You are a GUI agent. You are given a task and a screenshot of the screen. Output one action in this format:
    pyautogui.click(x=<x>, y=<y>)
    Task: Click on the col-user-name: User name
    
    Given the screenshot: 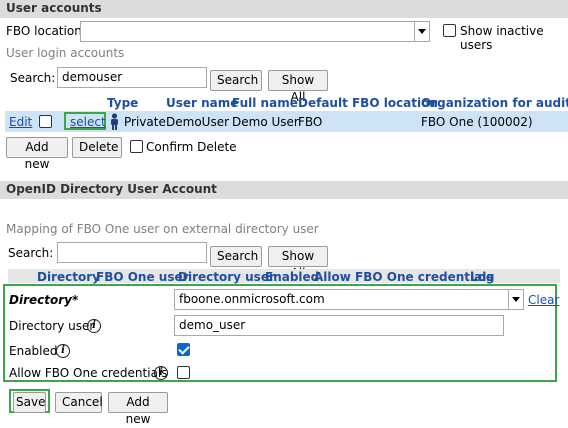 What is the action you would take?
    pyautogui.click(x=202, y=103)
    